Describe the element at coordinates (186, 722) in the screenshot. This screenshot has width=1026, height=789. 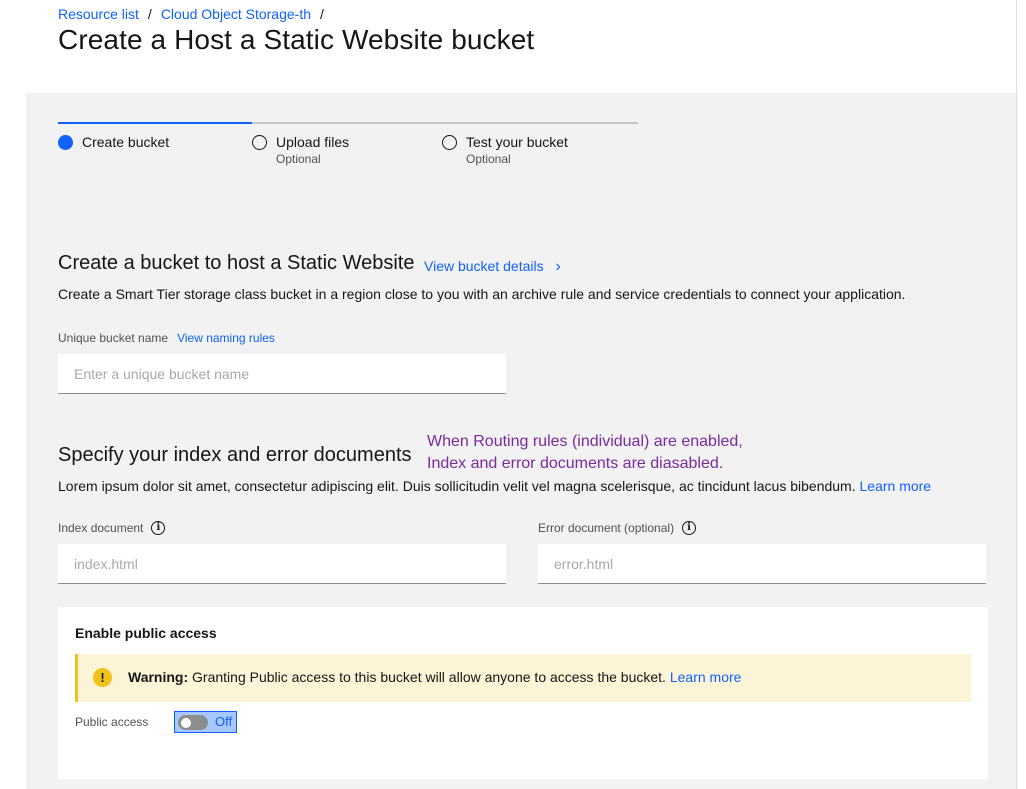
I see `toggle-knob` at that location.